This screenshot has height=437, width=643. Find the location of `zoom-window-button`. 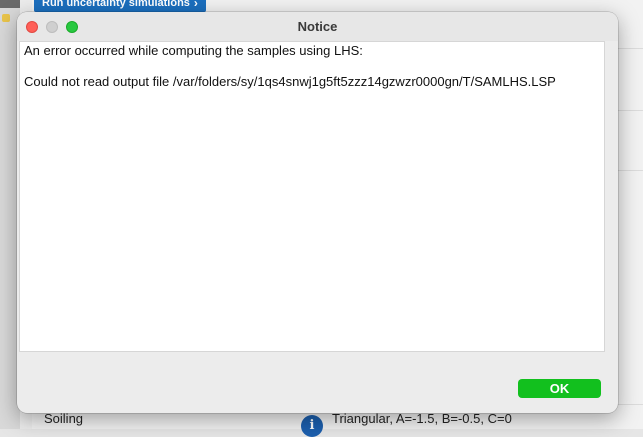

zoom-window-button is located at coordinates (72, 27).